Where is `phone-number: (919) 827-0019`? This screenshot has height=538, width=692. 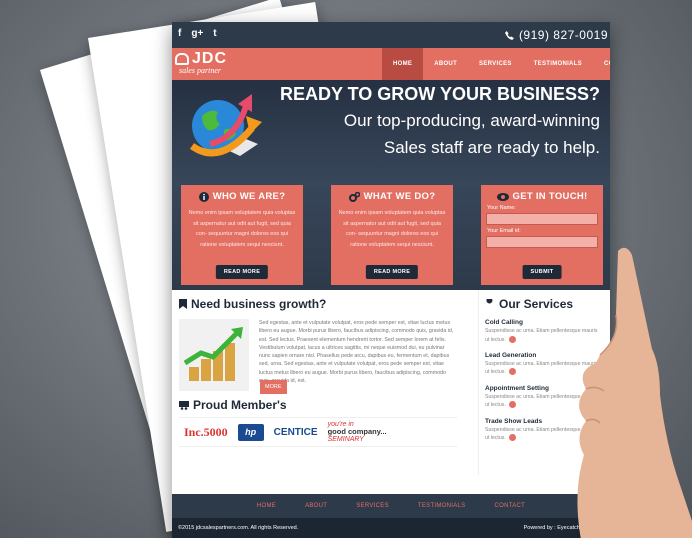 phone-number: (919) 827-0019 is located at coordinates (556, 35).